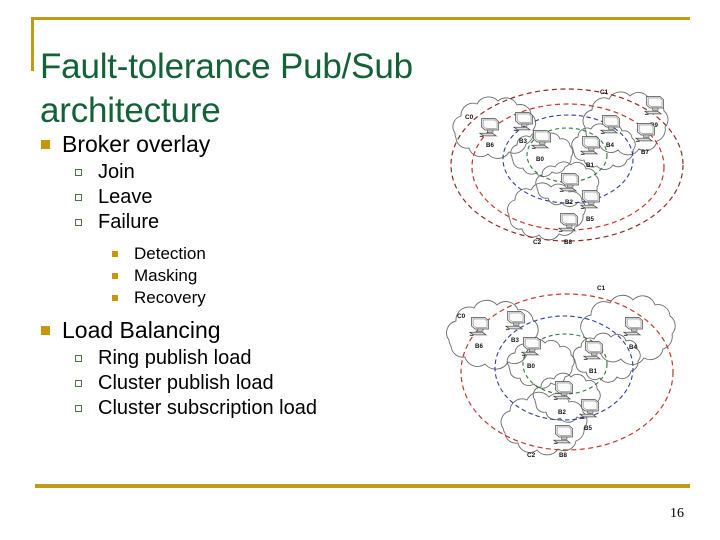  What do you see at coordinates (236, 197) in the screenshot?
I see `bullet-level2-leave: Leave` at bounding box center [236, 197].